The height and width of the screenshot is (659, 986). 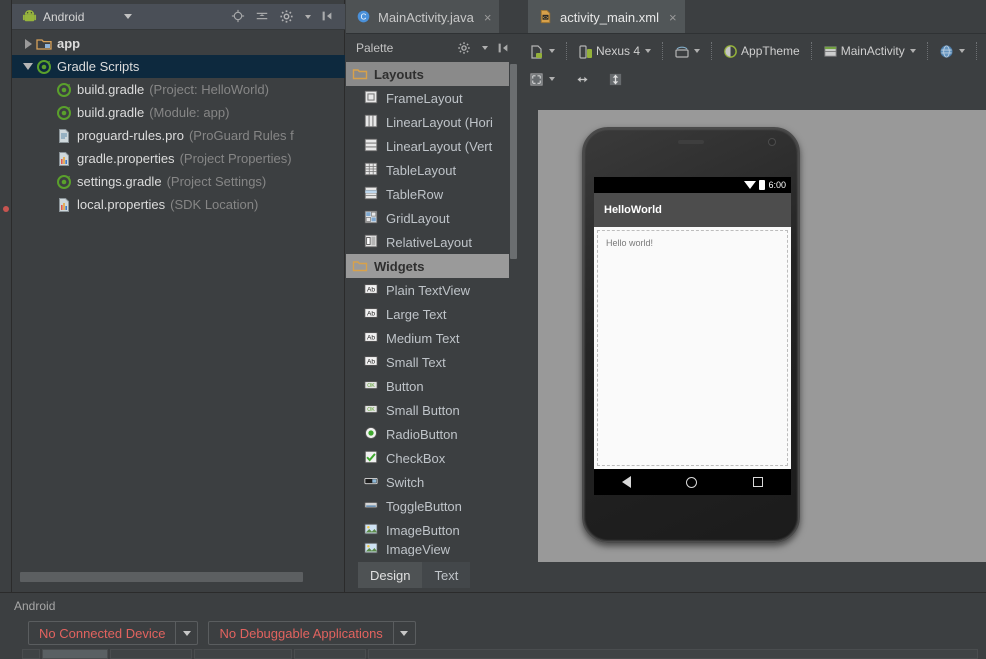 What do you see at coordinates (178, 181) in the screenshot?
I see `tree-row: settings.gradle (Project Settings)` at bounding box center [178, 181].